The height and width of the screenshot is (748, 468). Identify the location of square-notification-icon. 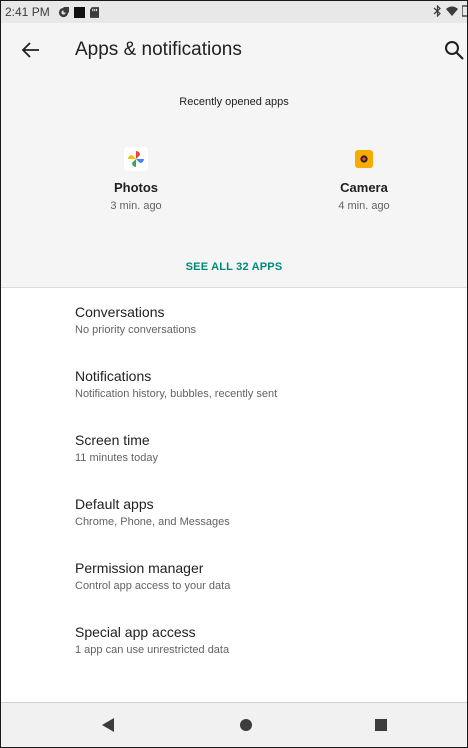
(79, 12).